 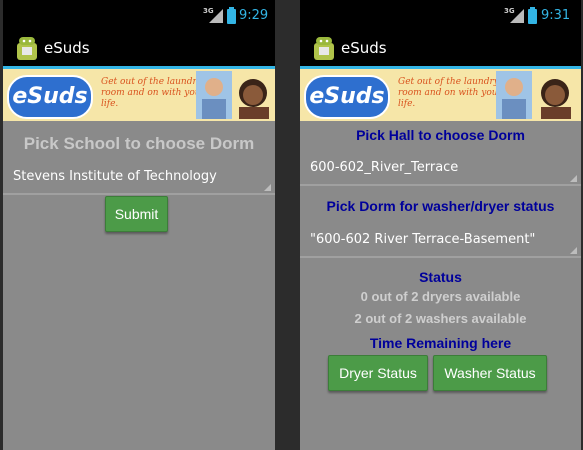 What do you see at coordinates (115, 176) in the screenshot?
I see `school-spinner-value: Stevens Institute of Technology` at bounding box center [115, 176].